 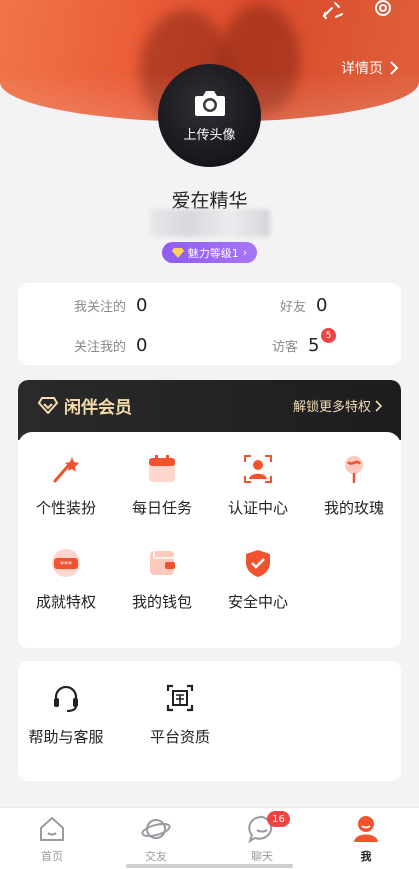 I want to click on vip-unlock-link: 解锁更多特权, so click(x=338, y=405).